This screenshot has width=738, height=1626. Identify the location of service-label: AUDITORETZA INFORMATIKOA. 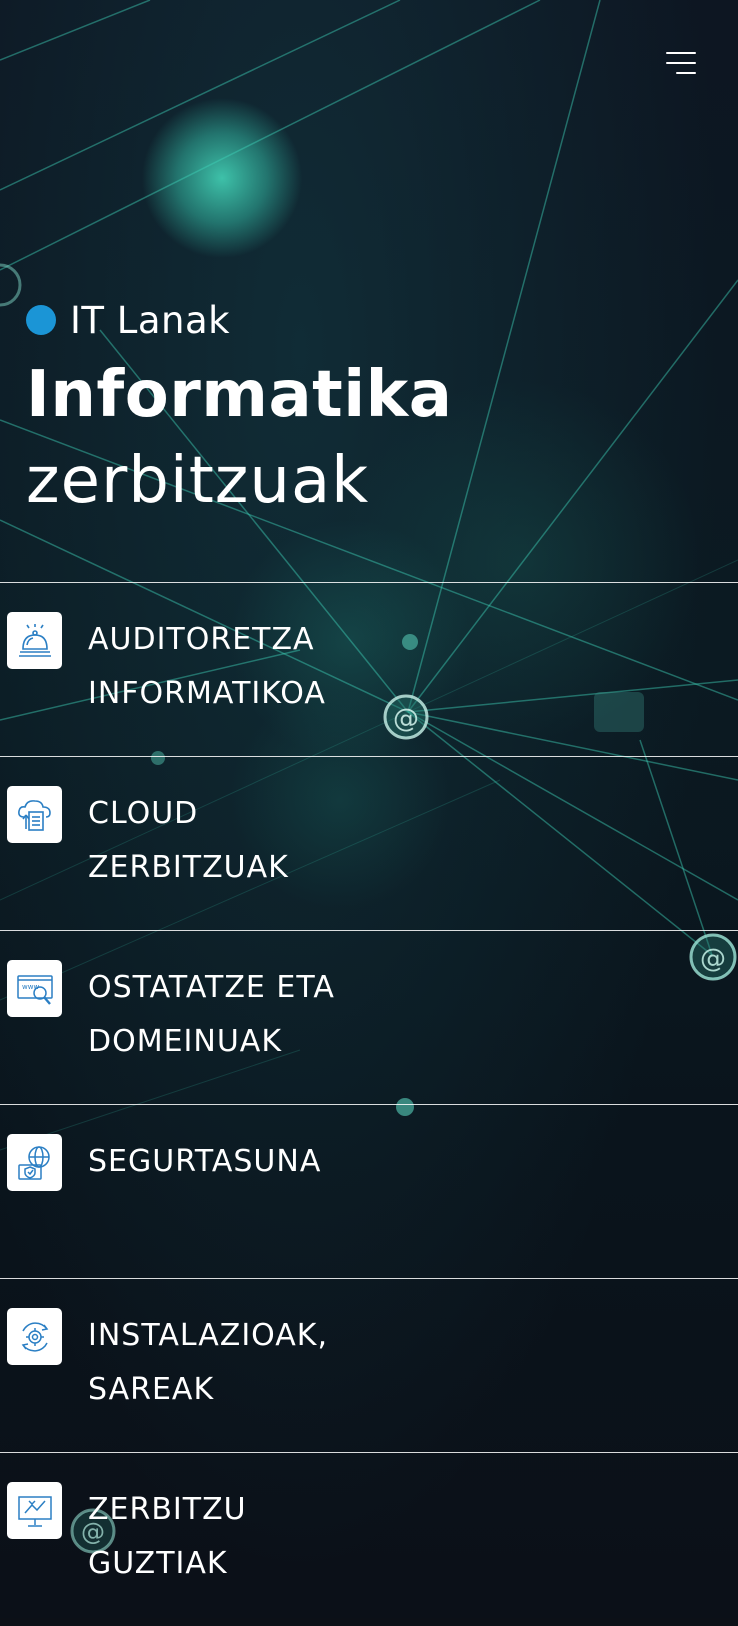
(368, 667).